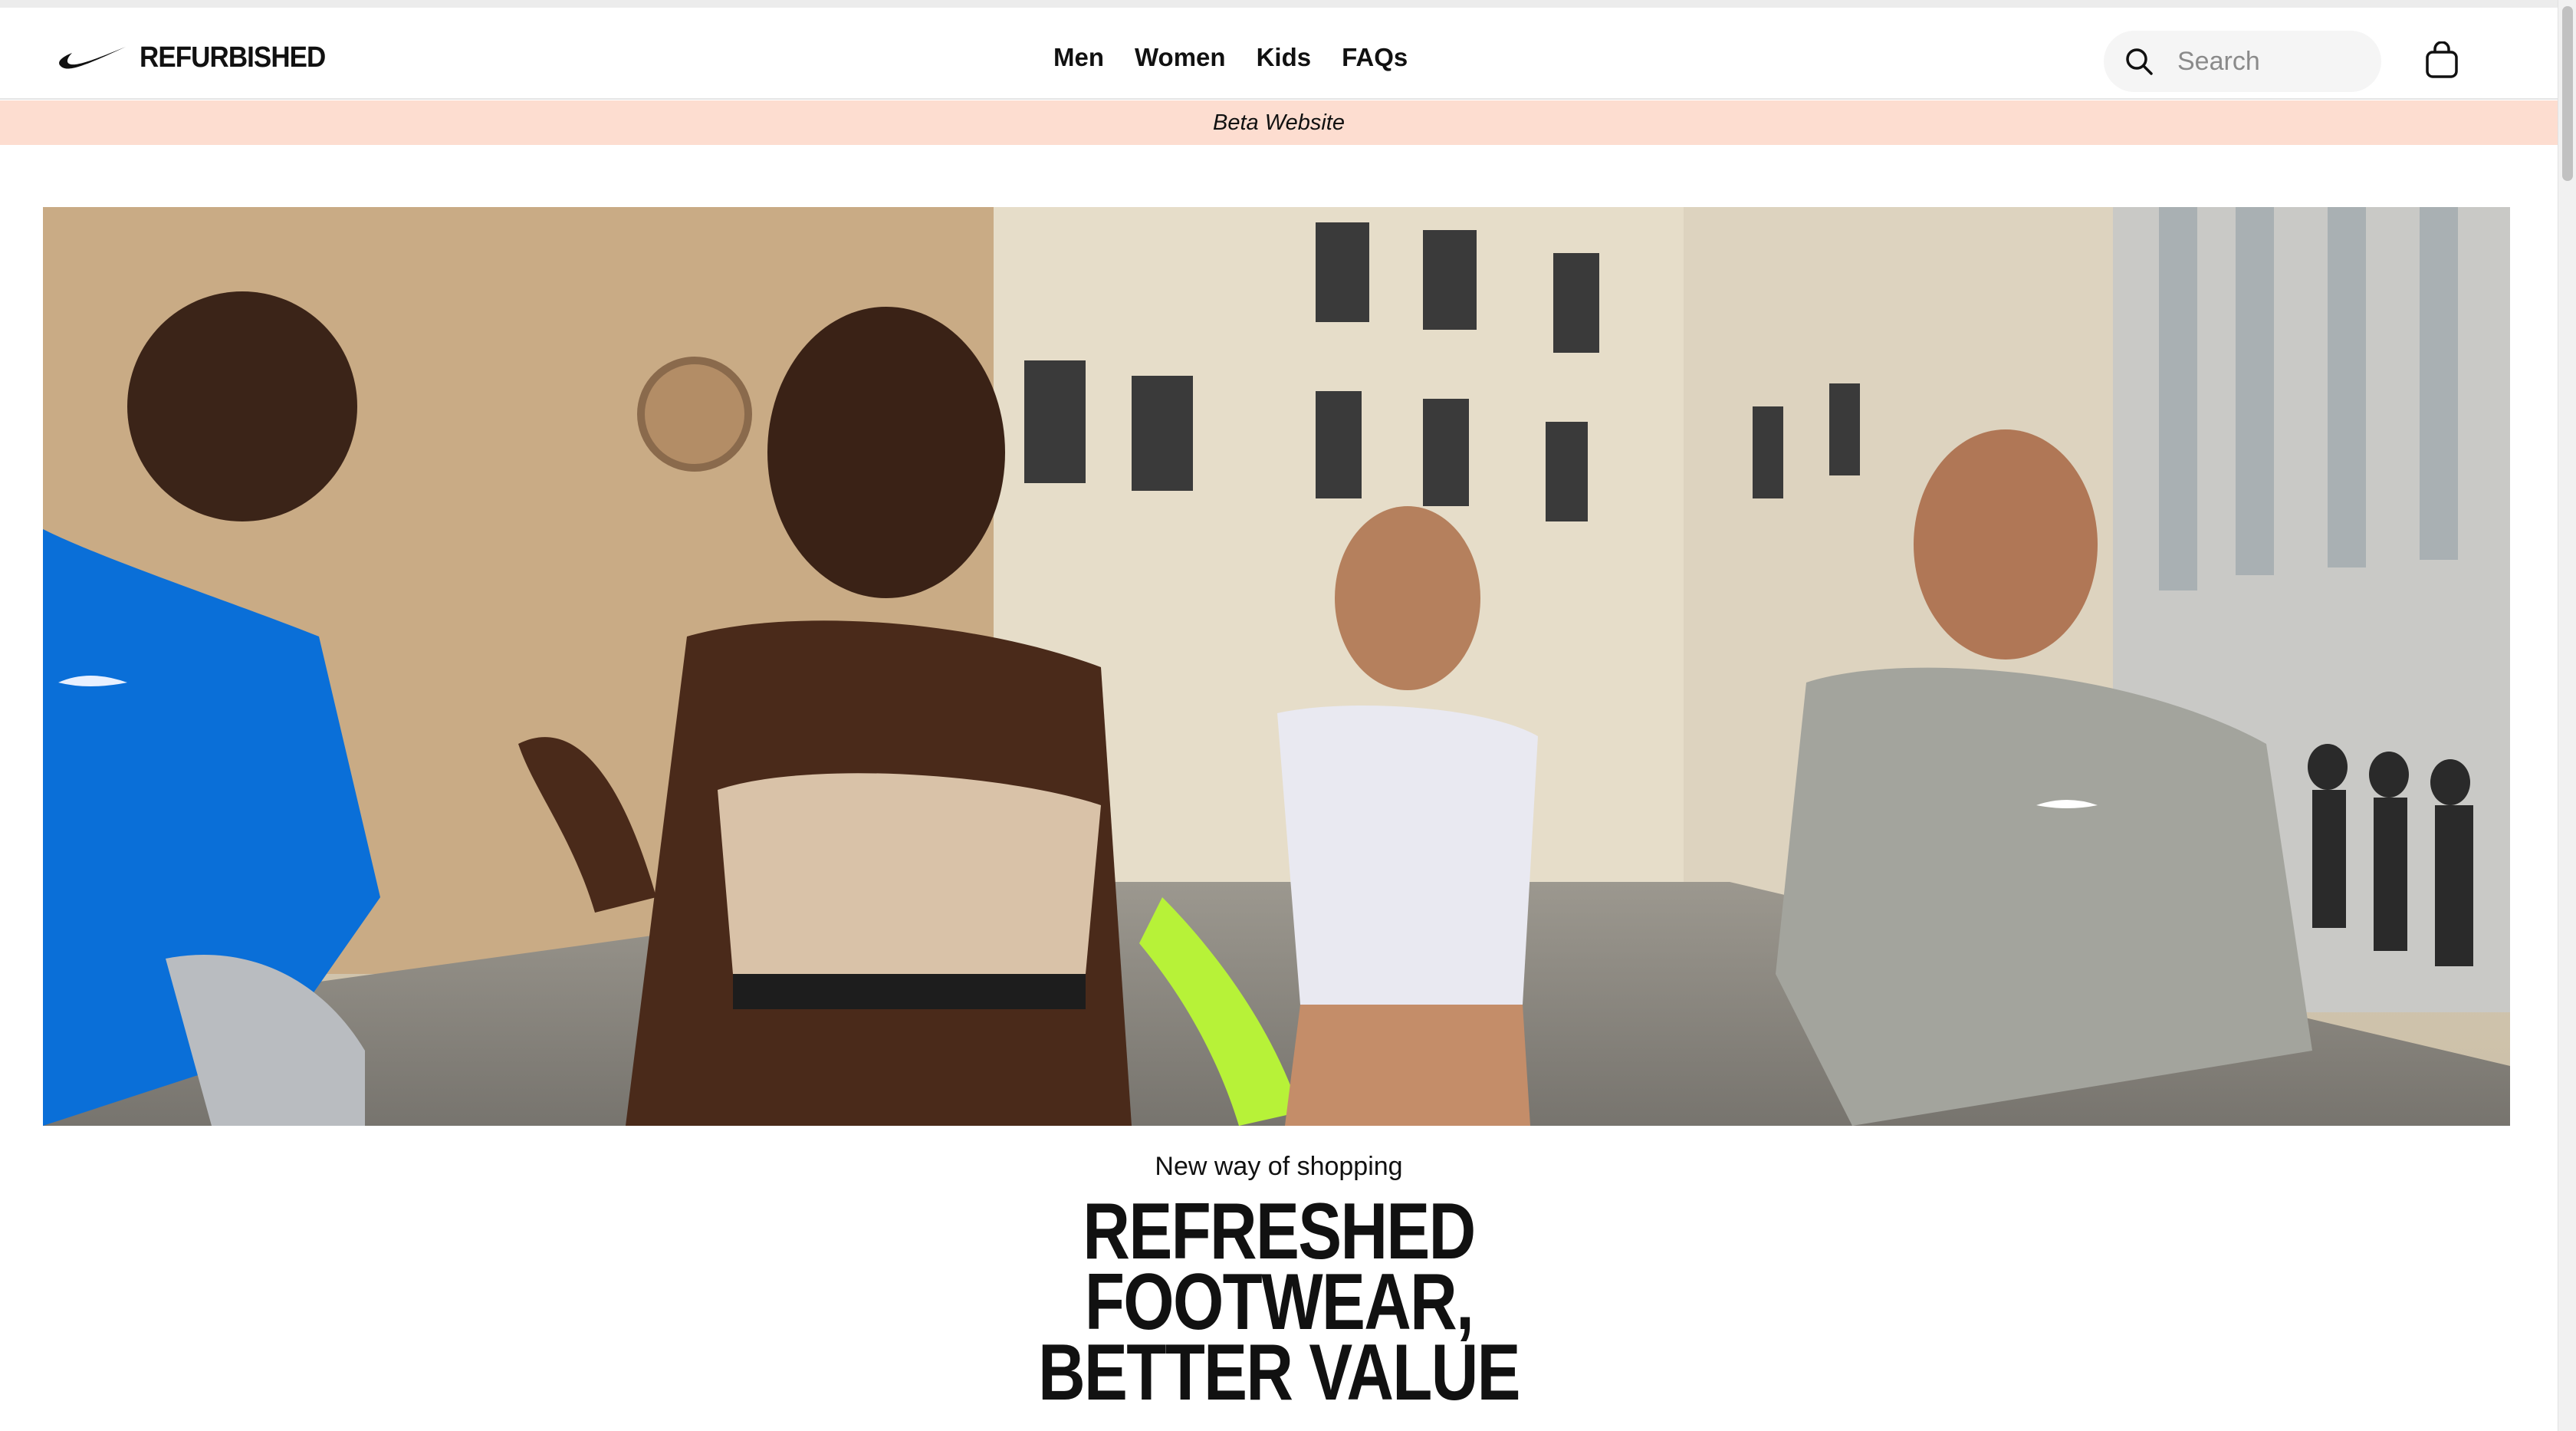 The height and width of the screenshot is (1431, 2576). What do you see at coordinates (2442, 60) in the screenshot?
I see `shopping-bag-icon` at bounding box center [2442, 60].